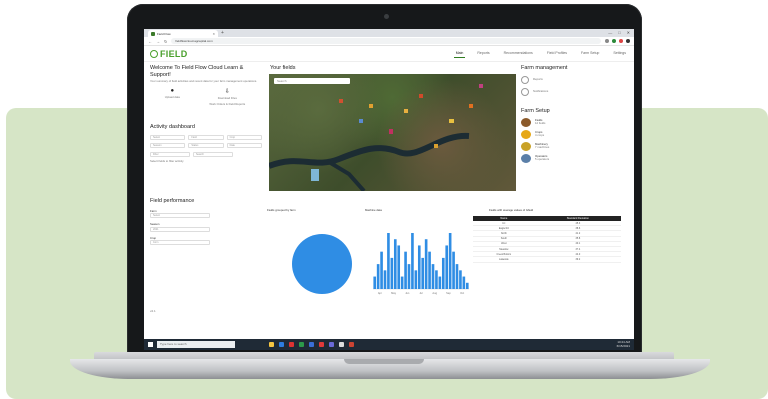 The height and width of the screenshot is (399, 768). What do you see at coordinates (180, 242) in the screenshot?
I see `crop-select: Corn` at bounding box center [180, 242].